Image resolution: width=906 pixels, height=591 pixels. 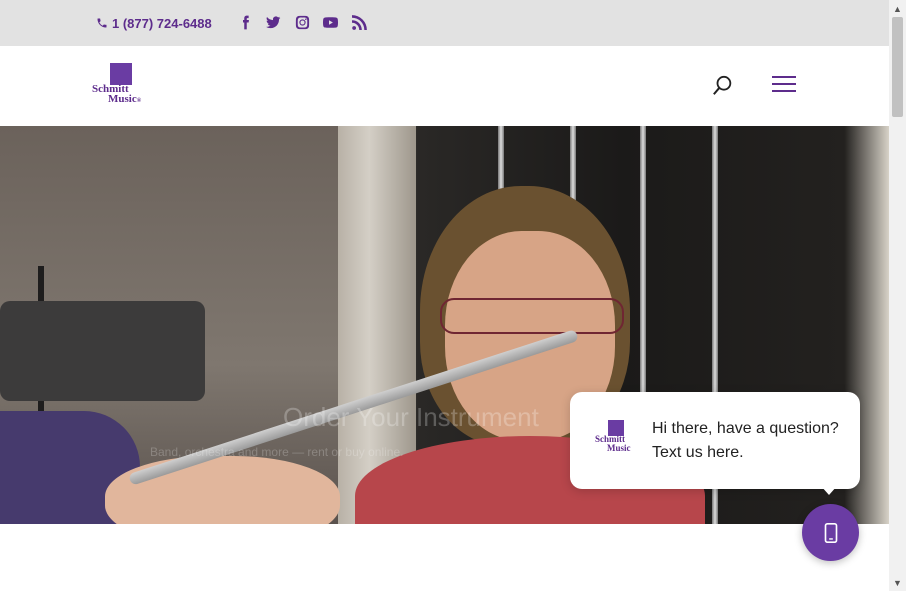 What do you see at coordinates (302, 22) in the screenshot?
I see `instagram-icon` at bounding box center [302, 22].